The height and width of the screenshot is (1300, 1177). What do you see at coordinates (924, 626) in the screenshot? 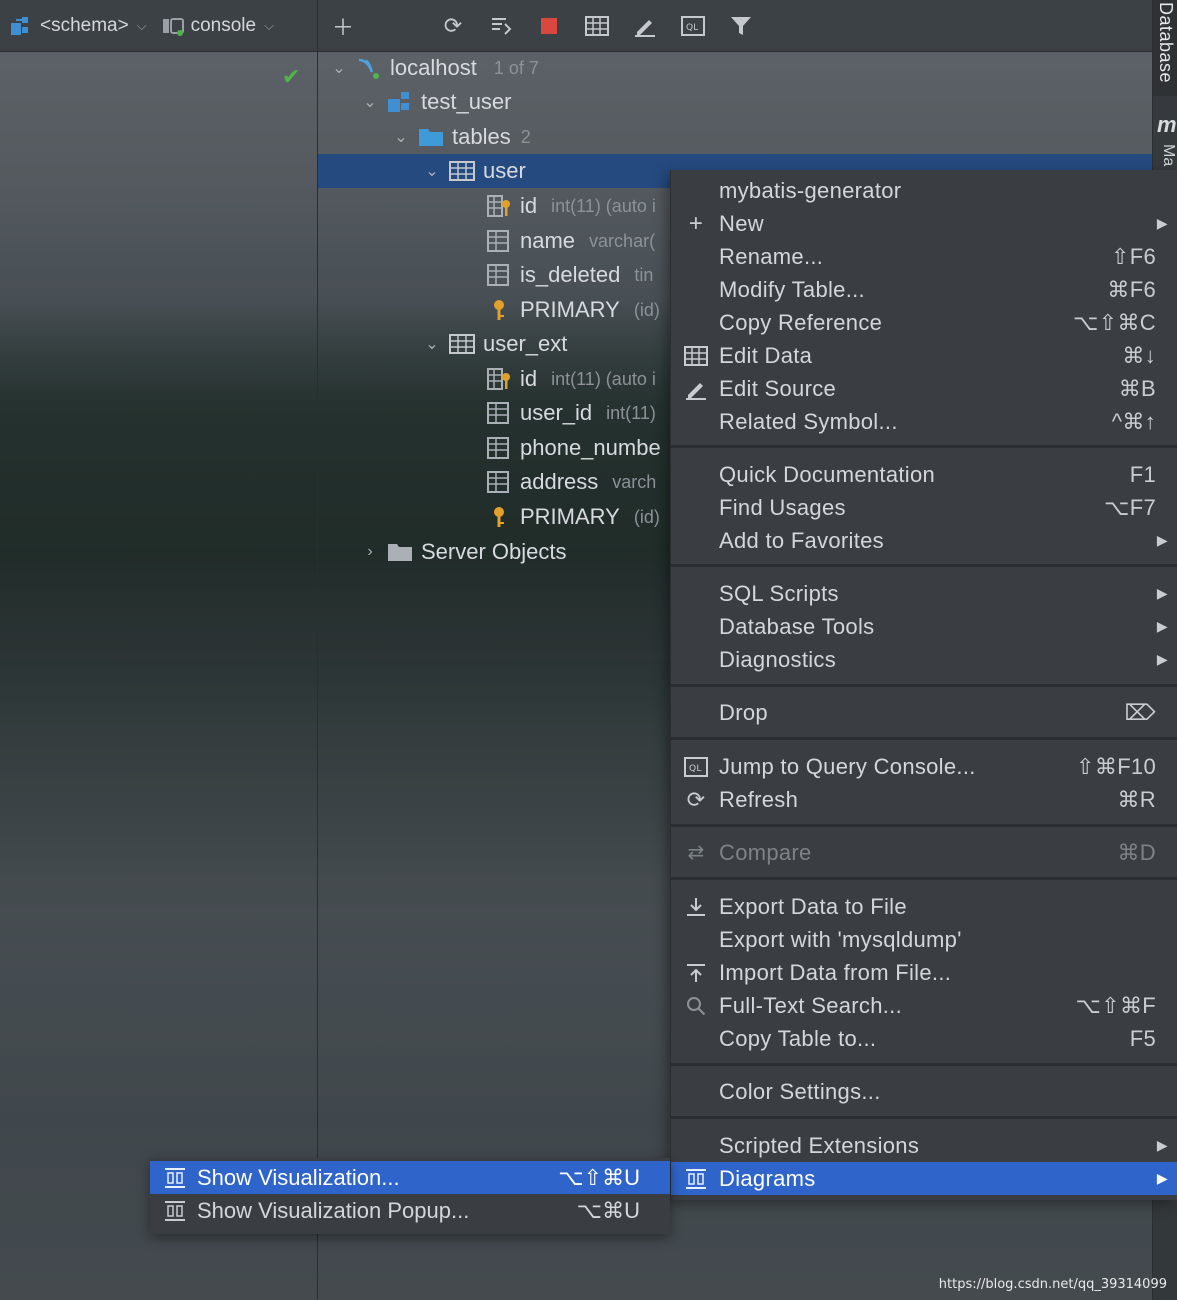
I see `menu-item-database-tools: Database Tools ▶` at bounding box center [924, 626].